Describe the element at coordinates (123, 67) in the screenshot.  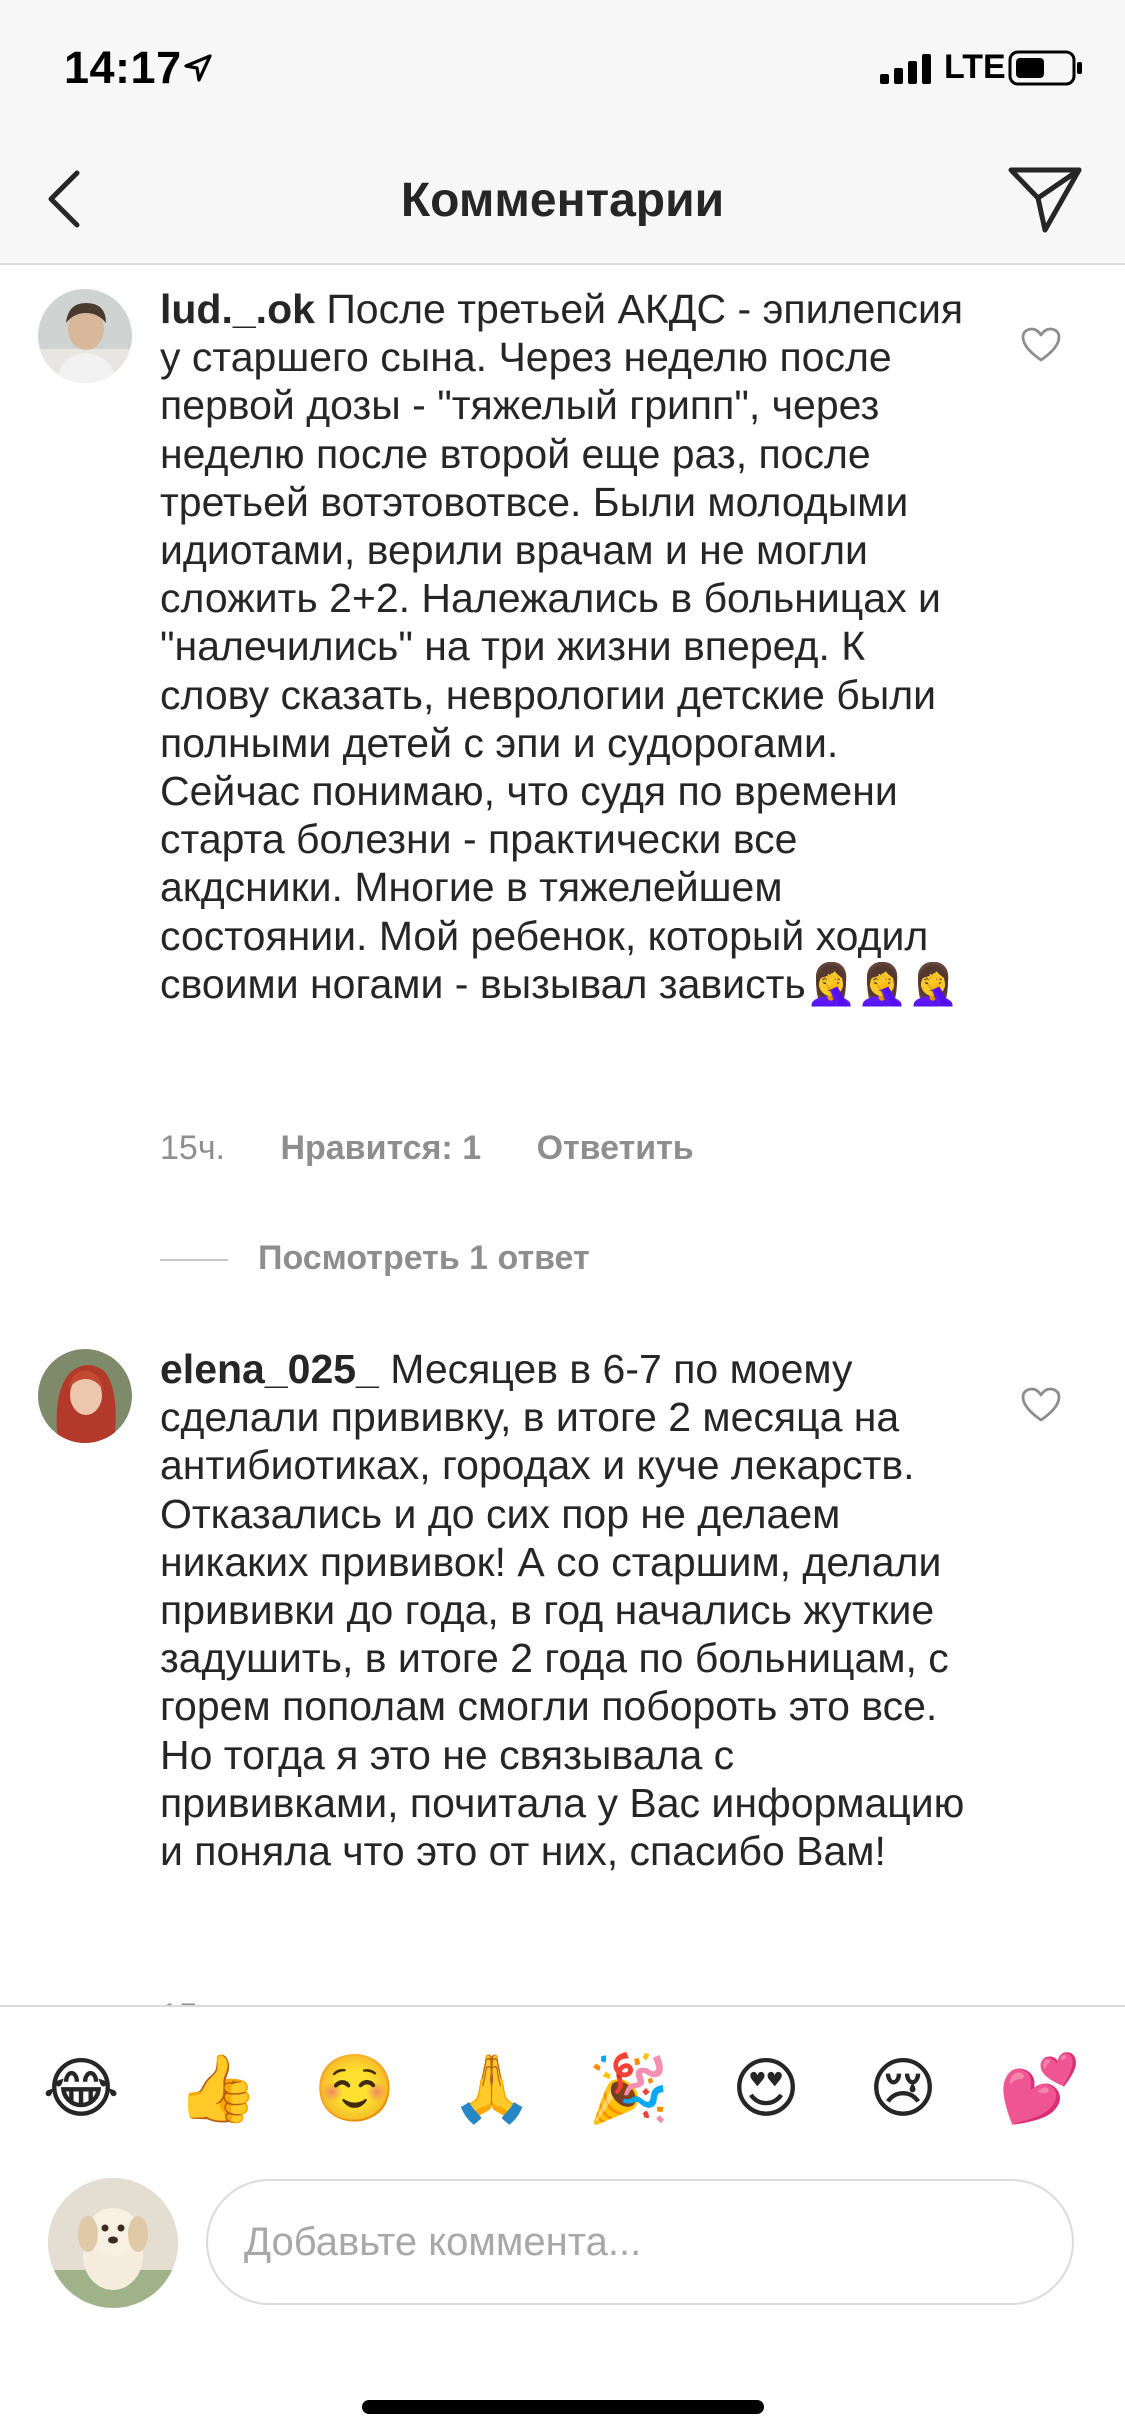
I see `clock: 14:17` at that location.